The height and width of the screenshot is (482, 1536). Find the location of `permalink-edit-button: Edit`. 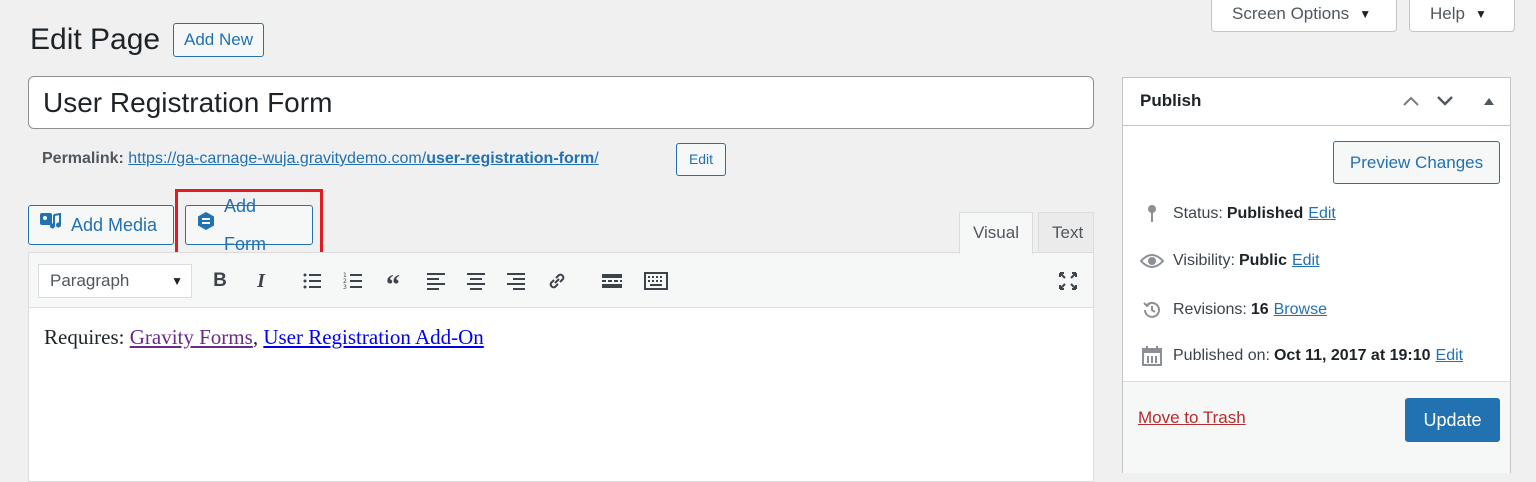

permalink-edit-button: Edit is located at coordinates (701, 159).